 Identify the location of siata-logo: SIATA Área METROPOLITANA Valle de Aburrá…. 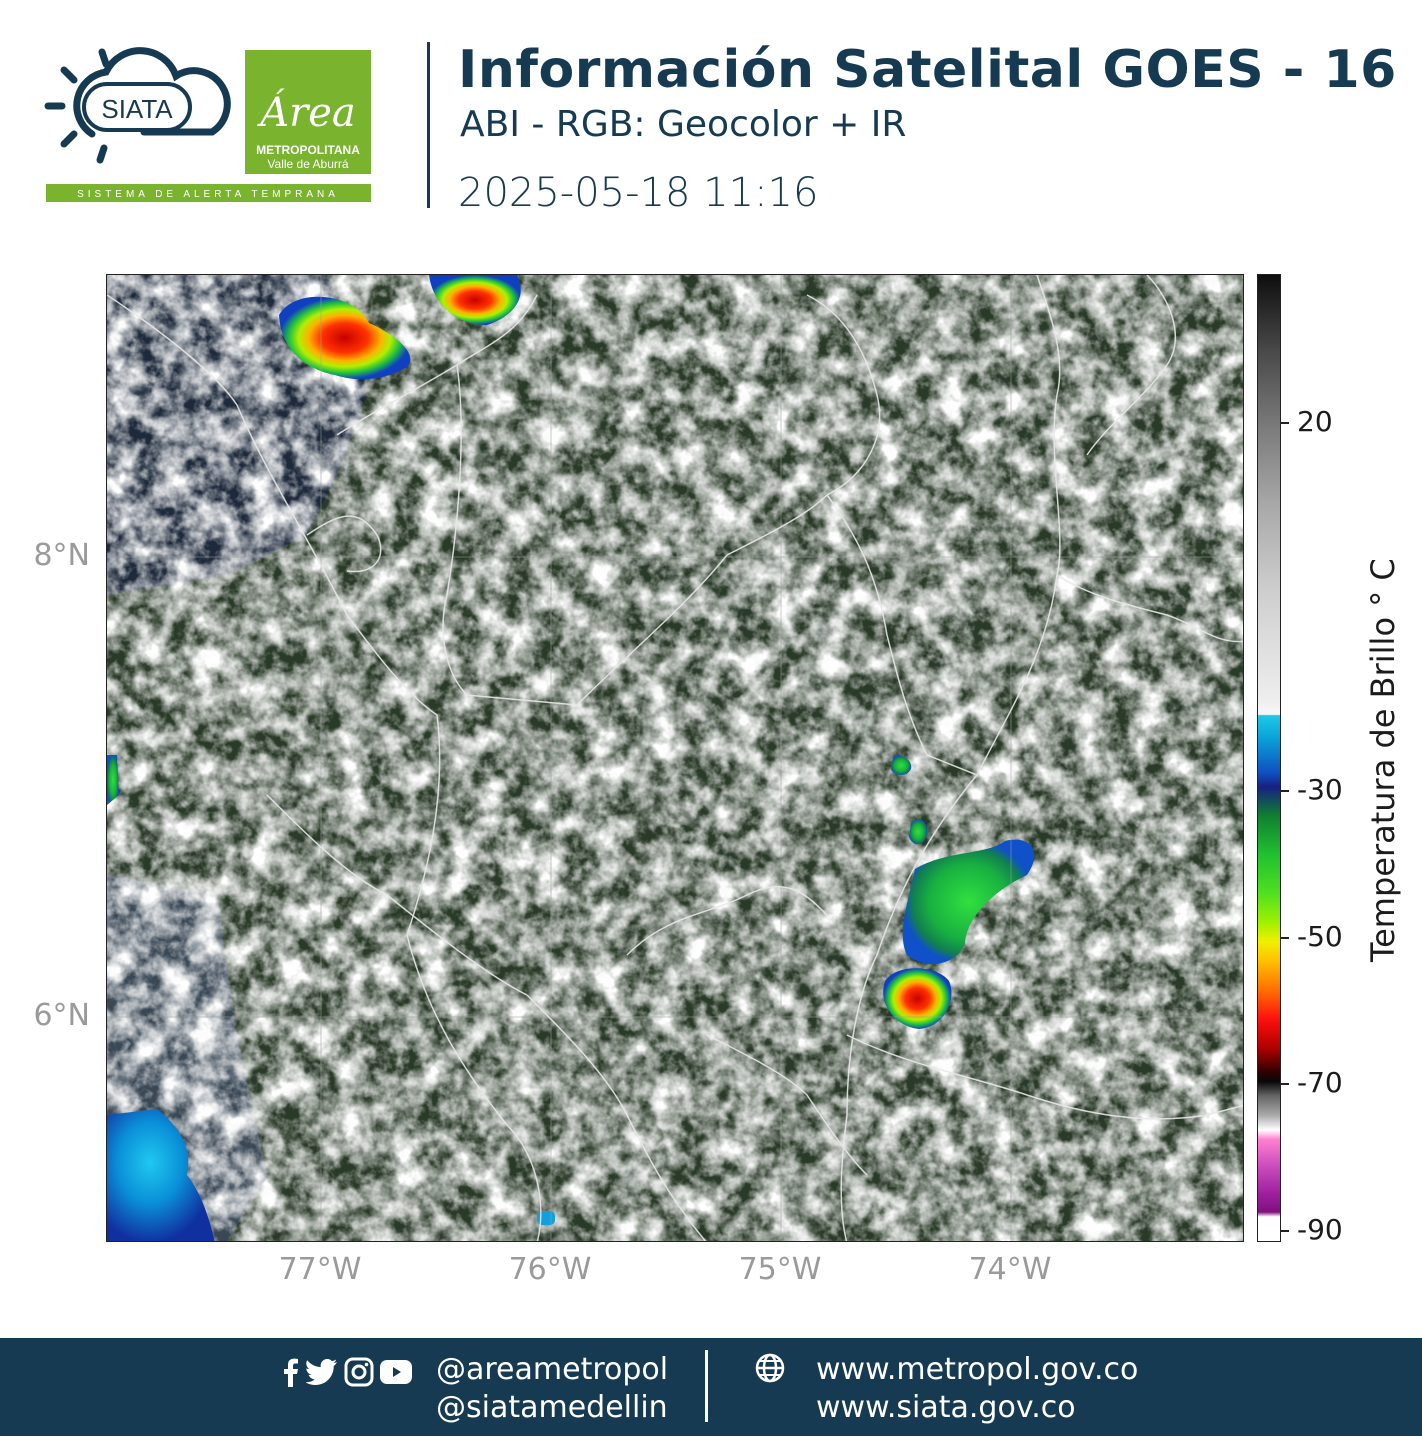
(207, 124).